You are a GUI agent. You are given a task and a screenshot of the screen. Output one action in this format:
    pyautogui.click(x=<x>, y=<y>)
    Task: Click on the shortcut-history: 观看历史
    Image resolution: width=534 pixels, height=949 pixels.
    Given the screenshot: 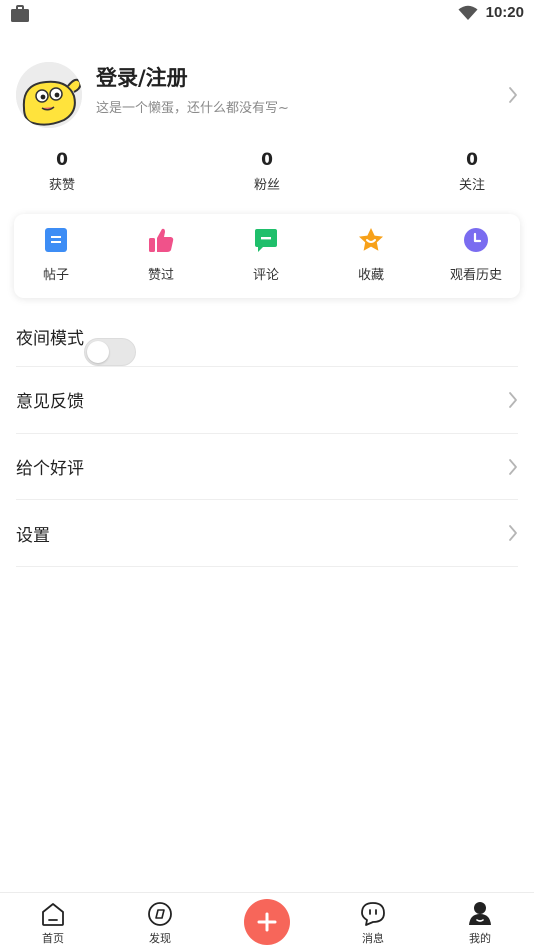 What is the action you would take?
    pyautogui.click(x=476, y=254)
    